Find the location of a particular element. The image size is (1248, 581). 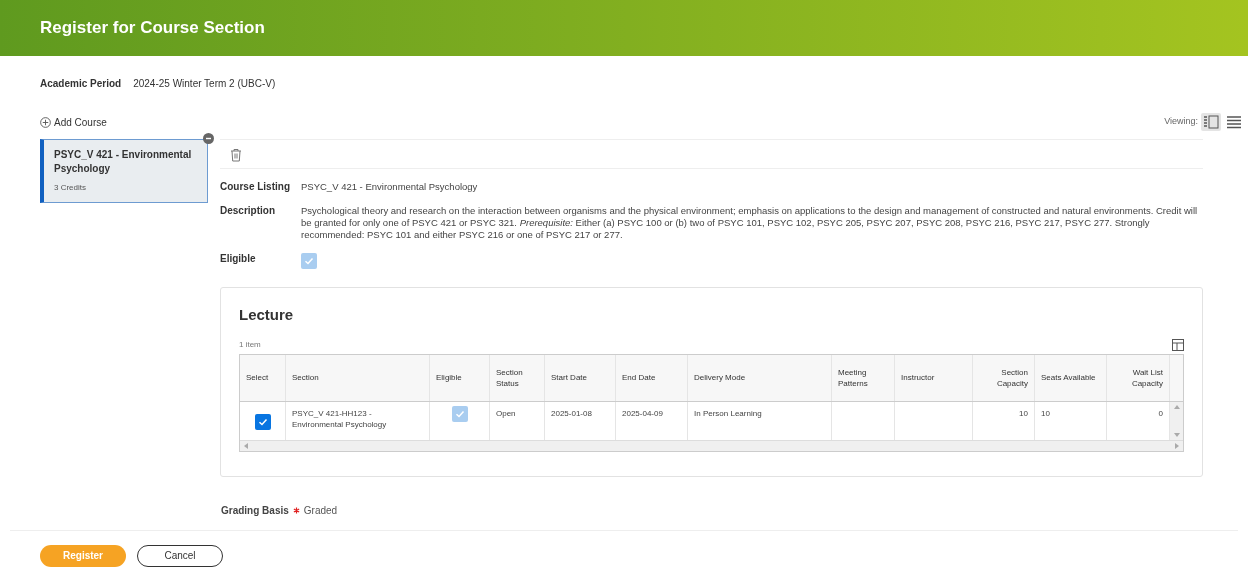

table-cell: PSYC_V 421-HH123 - Environmental Psychology is located at coordinates (358, 420).